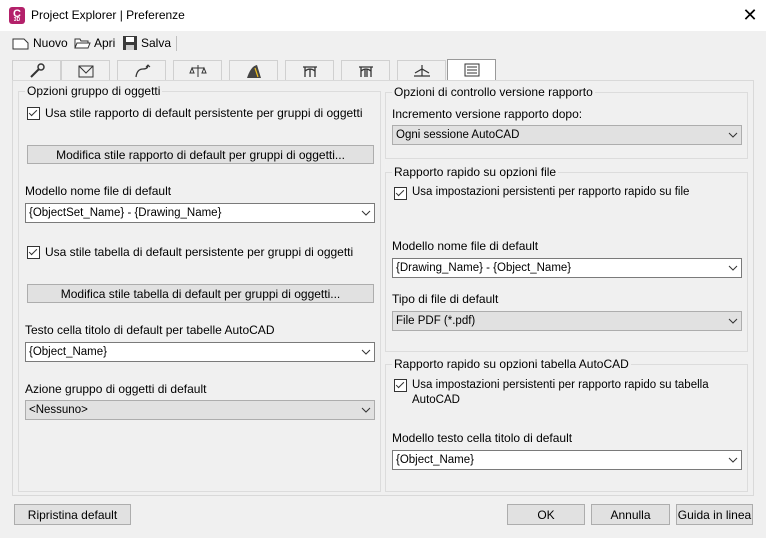  I want to click on tab-bridges, so click(309, 70).